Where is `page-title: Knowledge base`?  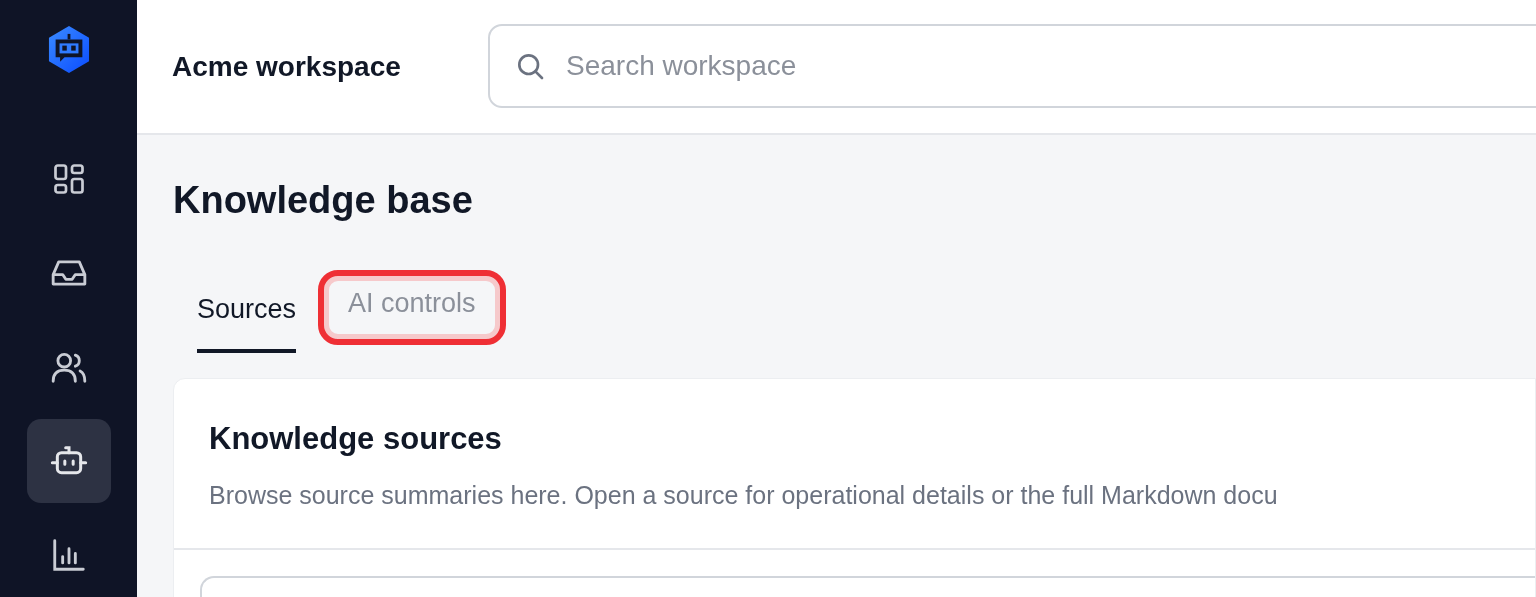
page-title: Knowledge base is located at coordinates (323, 200).